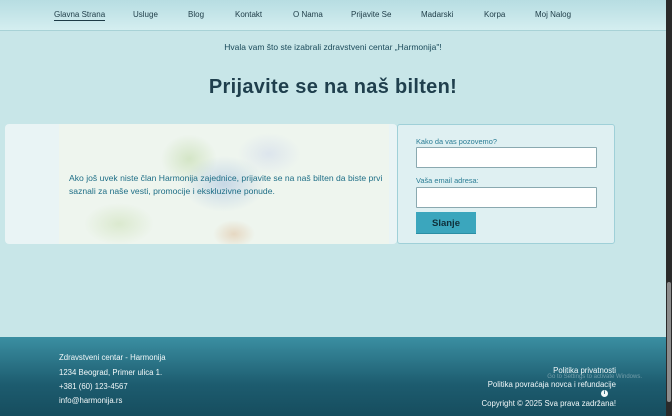  What do you see at coordinates (506, 197) in the screenshot?
I see `email-input` at bounding box center [506, 197].